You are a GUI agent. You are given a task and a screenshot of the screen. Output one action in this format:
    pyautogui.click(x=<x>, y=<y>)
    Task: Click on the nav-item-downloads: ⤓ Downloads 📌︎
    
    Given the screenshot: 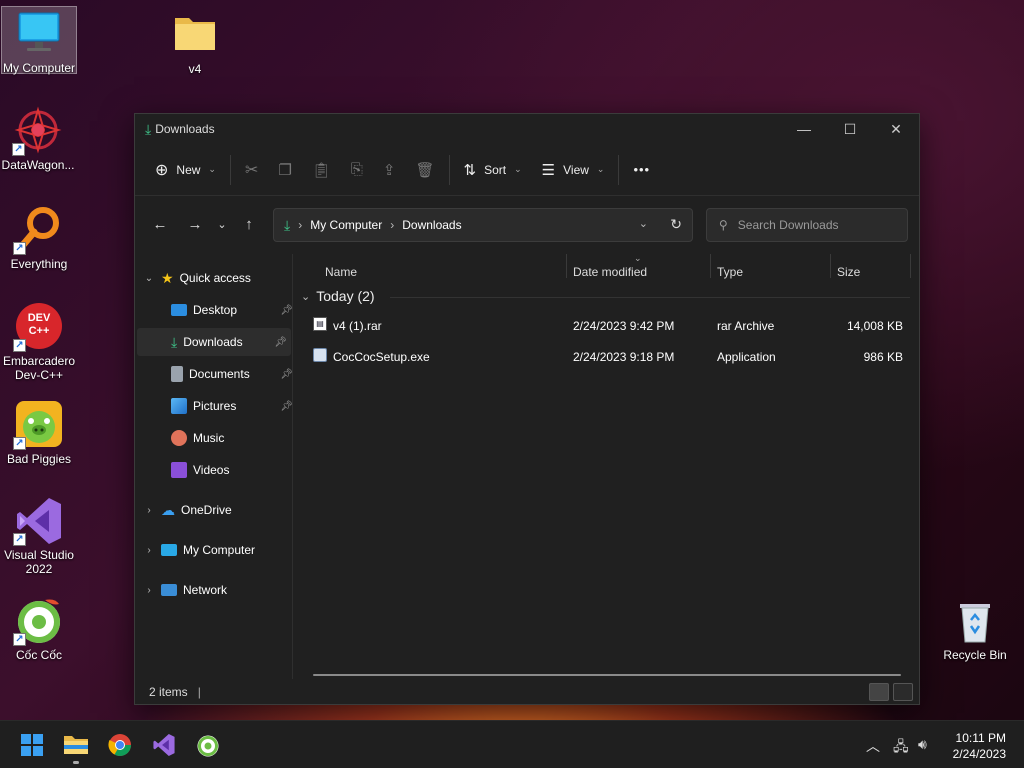 What is the action you would take?
    pyautogui.click(x=214, y=342)
    